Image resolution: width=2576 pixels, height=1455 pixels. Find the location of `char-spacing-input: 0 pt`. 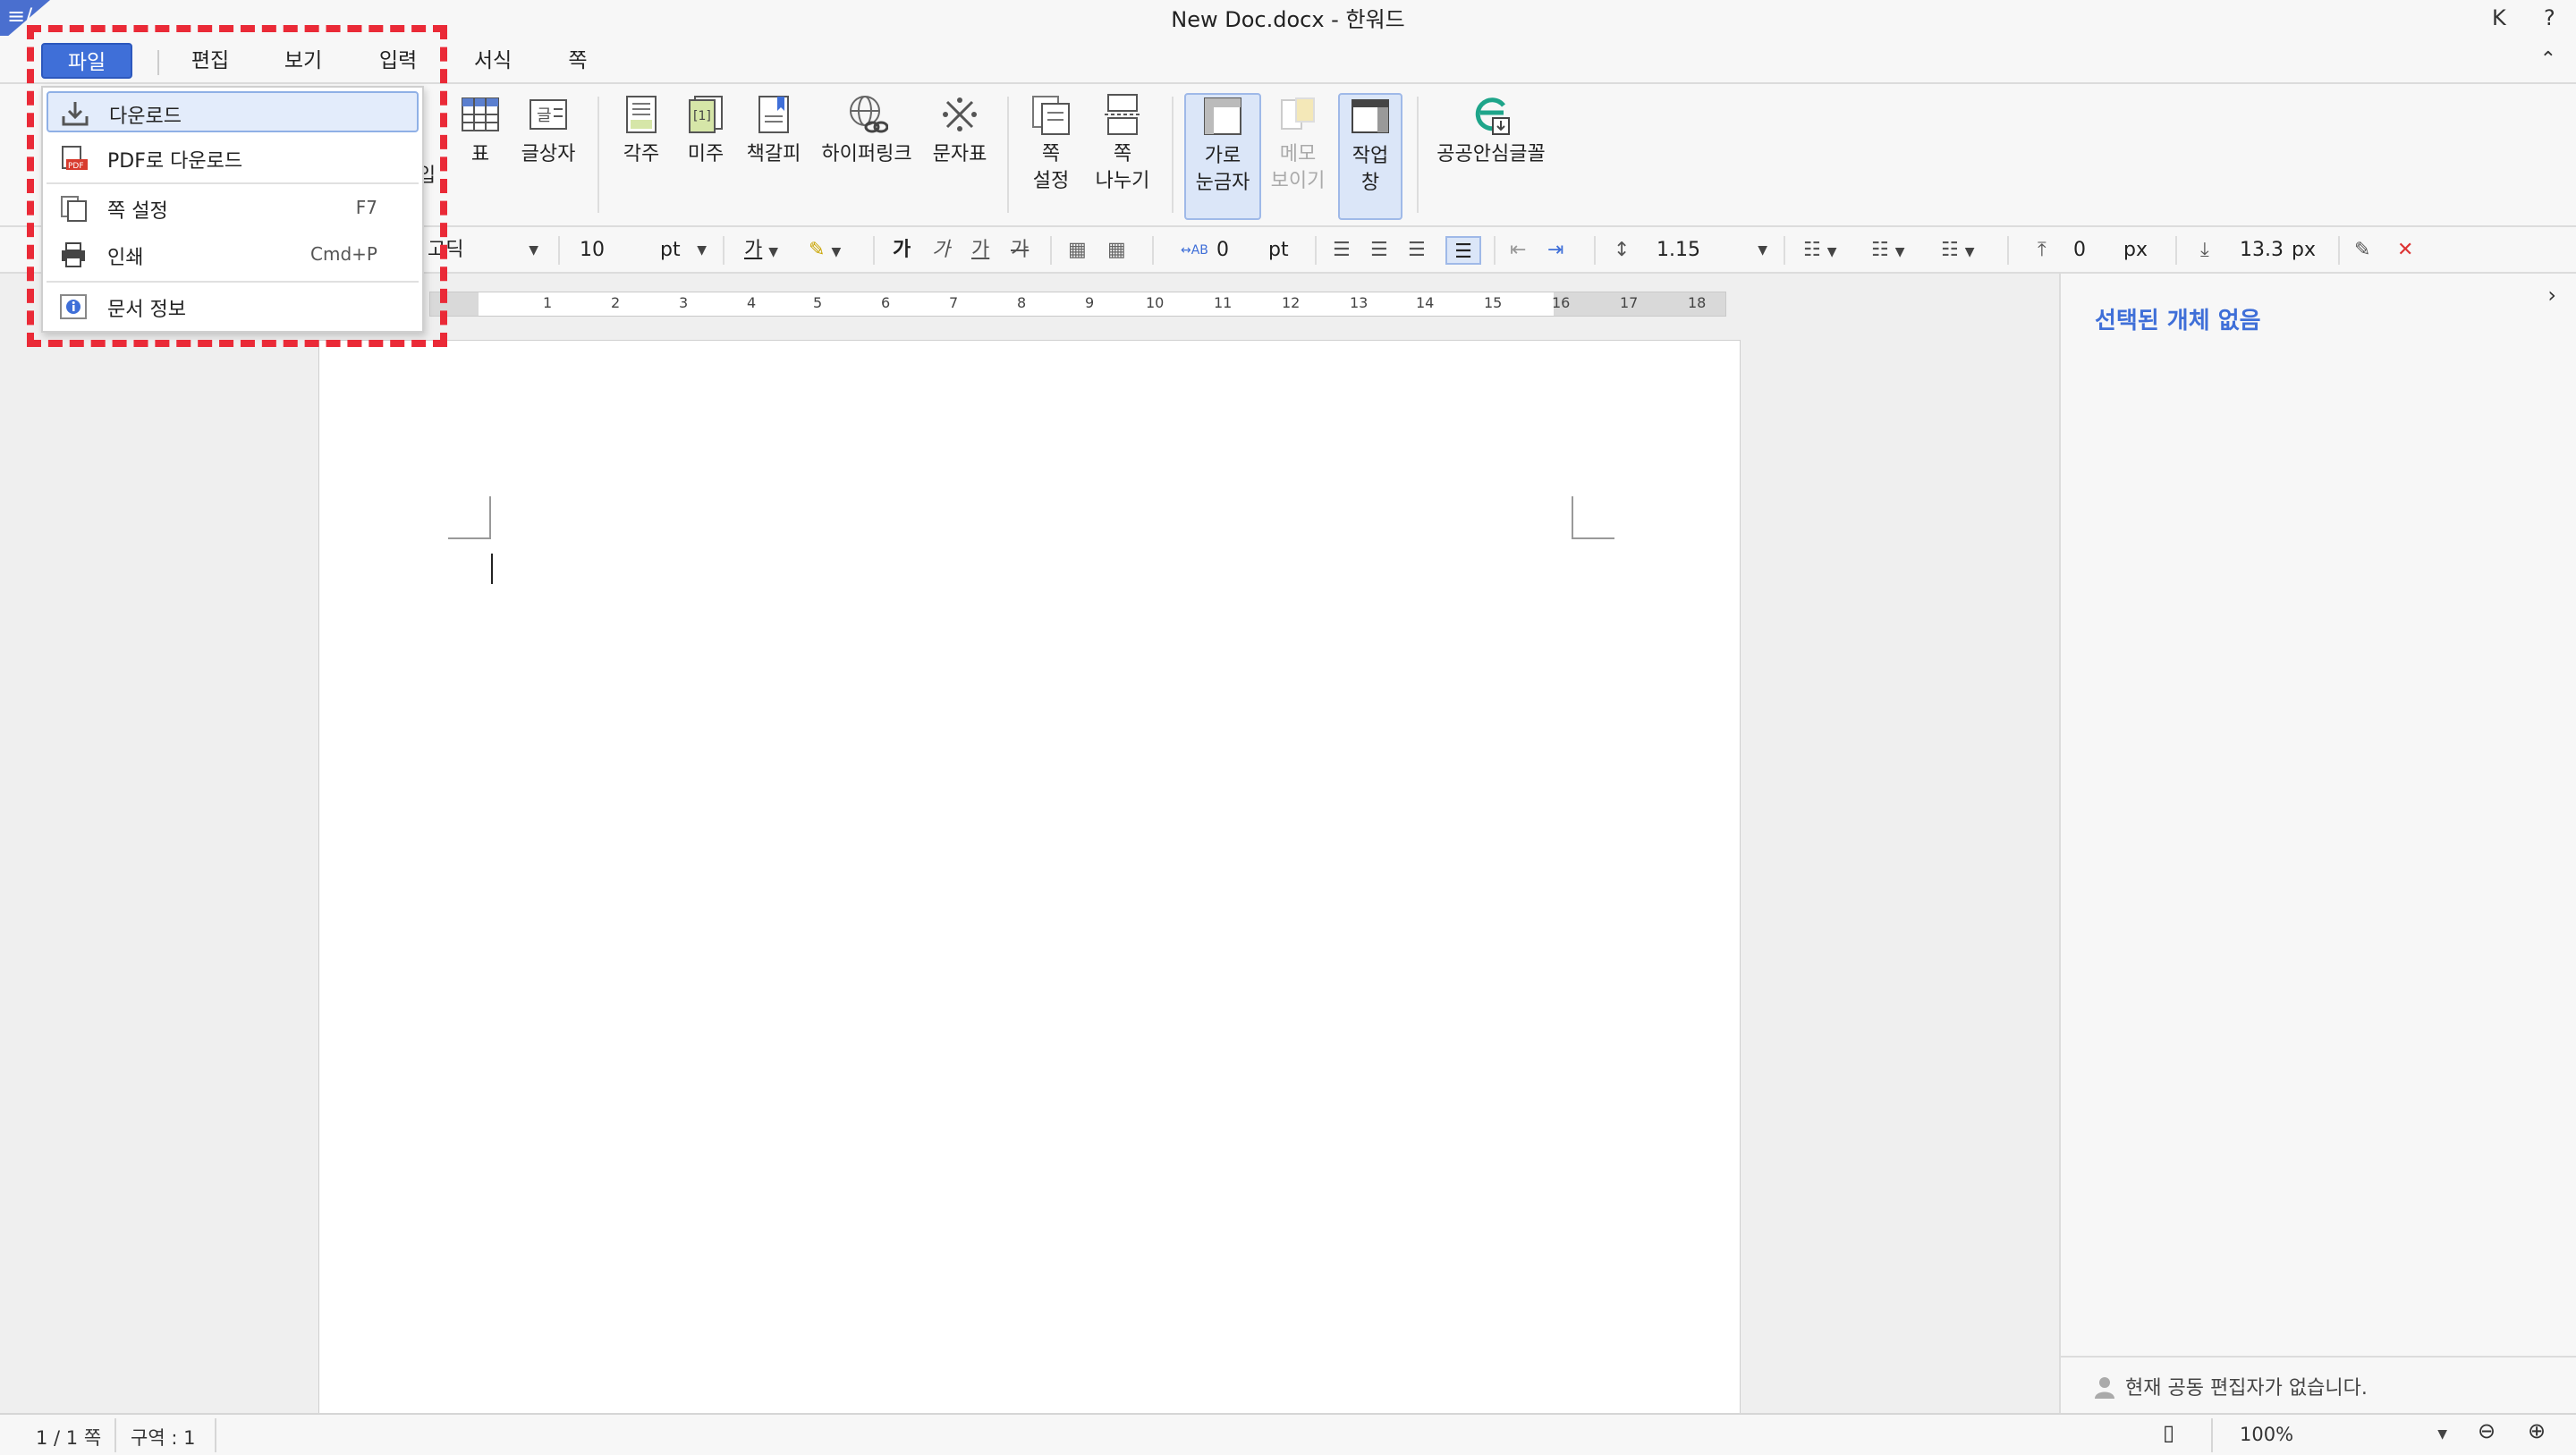

char-spacing-input: 0 pt is located at coordinates (1256, 251).